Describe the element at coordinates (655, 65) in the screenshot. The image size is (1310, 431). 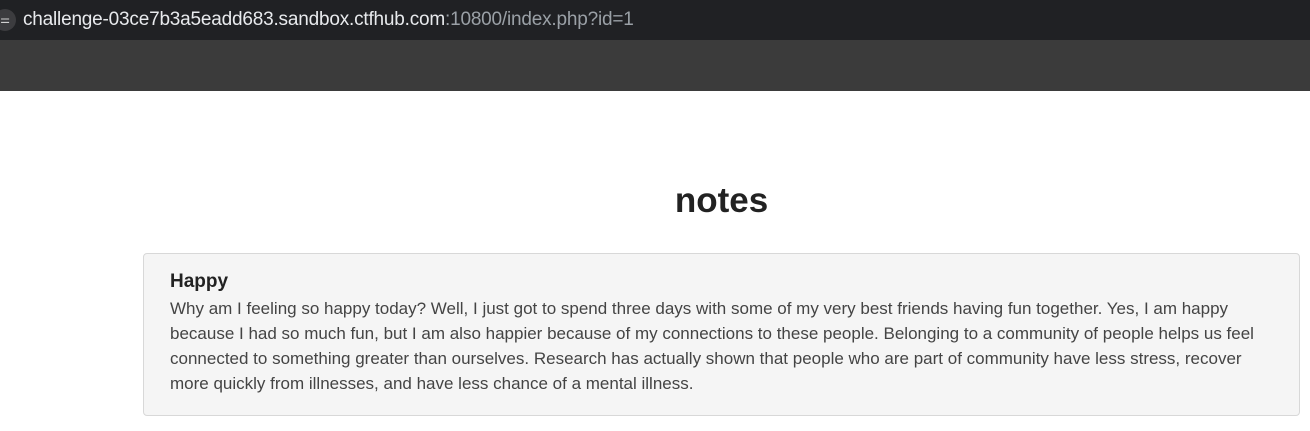
I see `bookmarks-toolbar` at that location.